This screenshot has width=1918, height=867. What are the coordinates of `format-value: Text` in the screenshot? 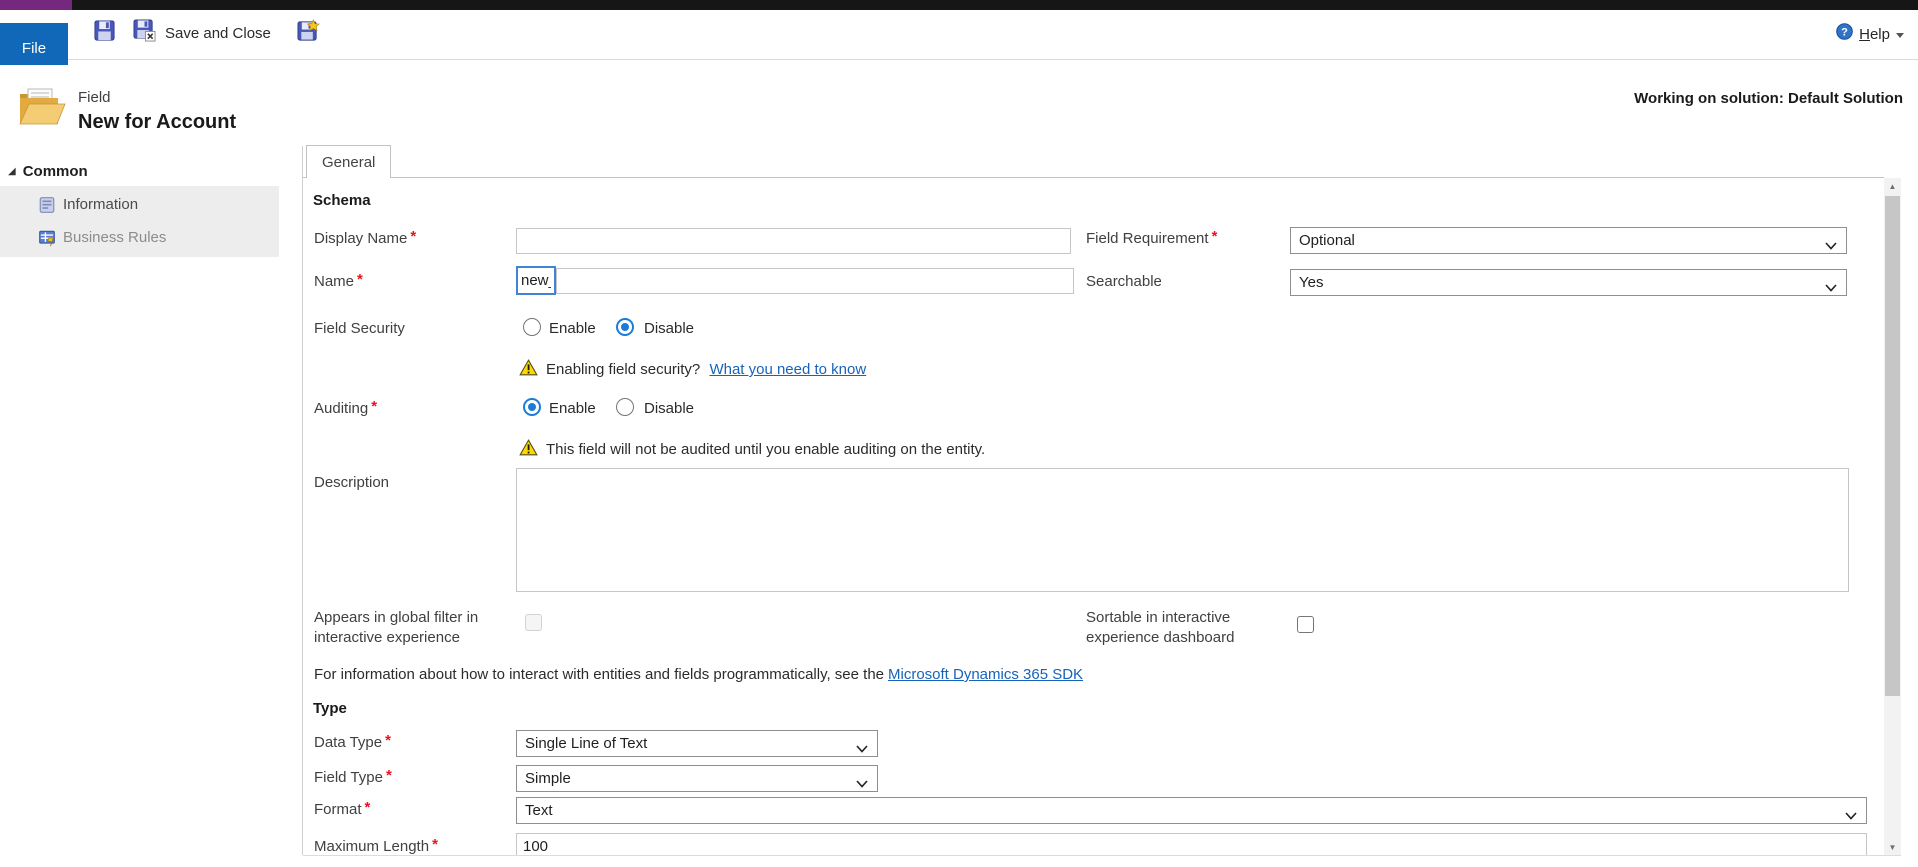 It's located at (539, 810).